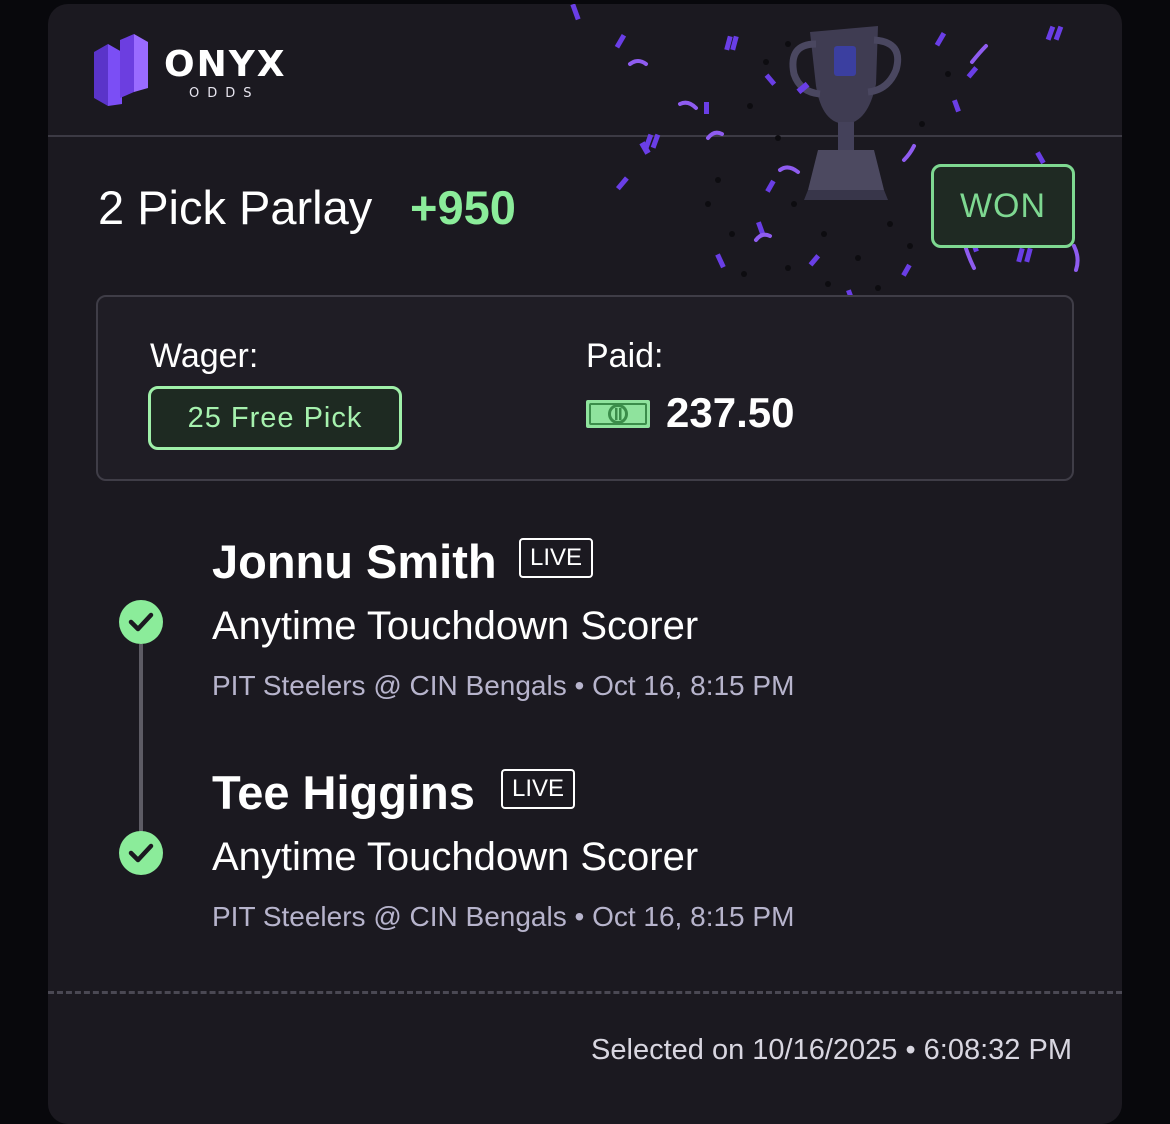  I want to click on pick-player-name: Jonnu Smith, so click(354, 561).